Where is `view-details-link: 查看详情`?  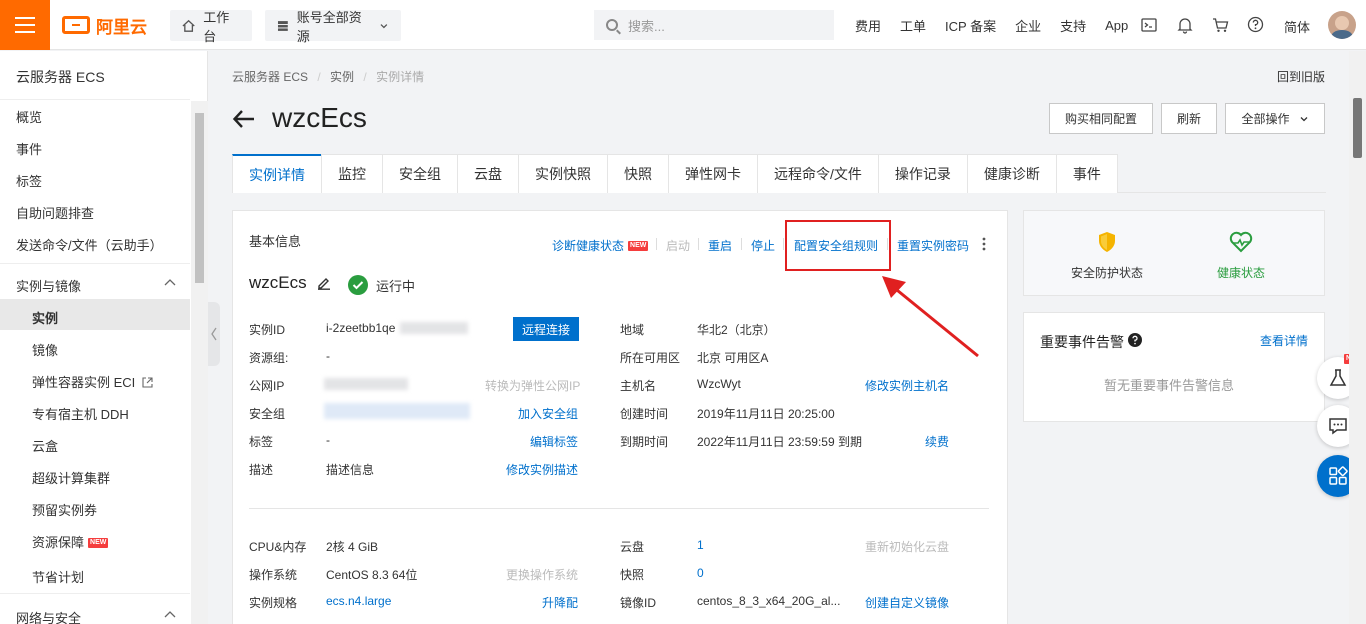 view-details-link: 查看详情 is located at coordinates (1284, 340).